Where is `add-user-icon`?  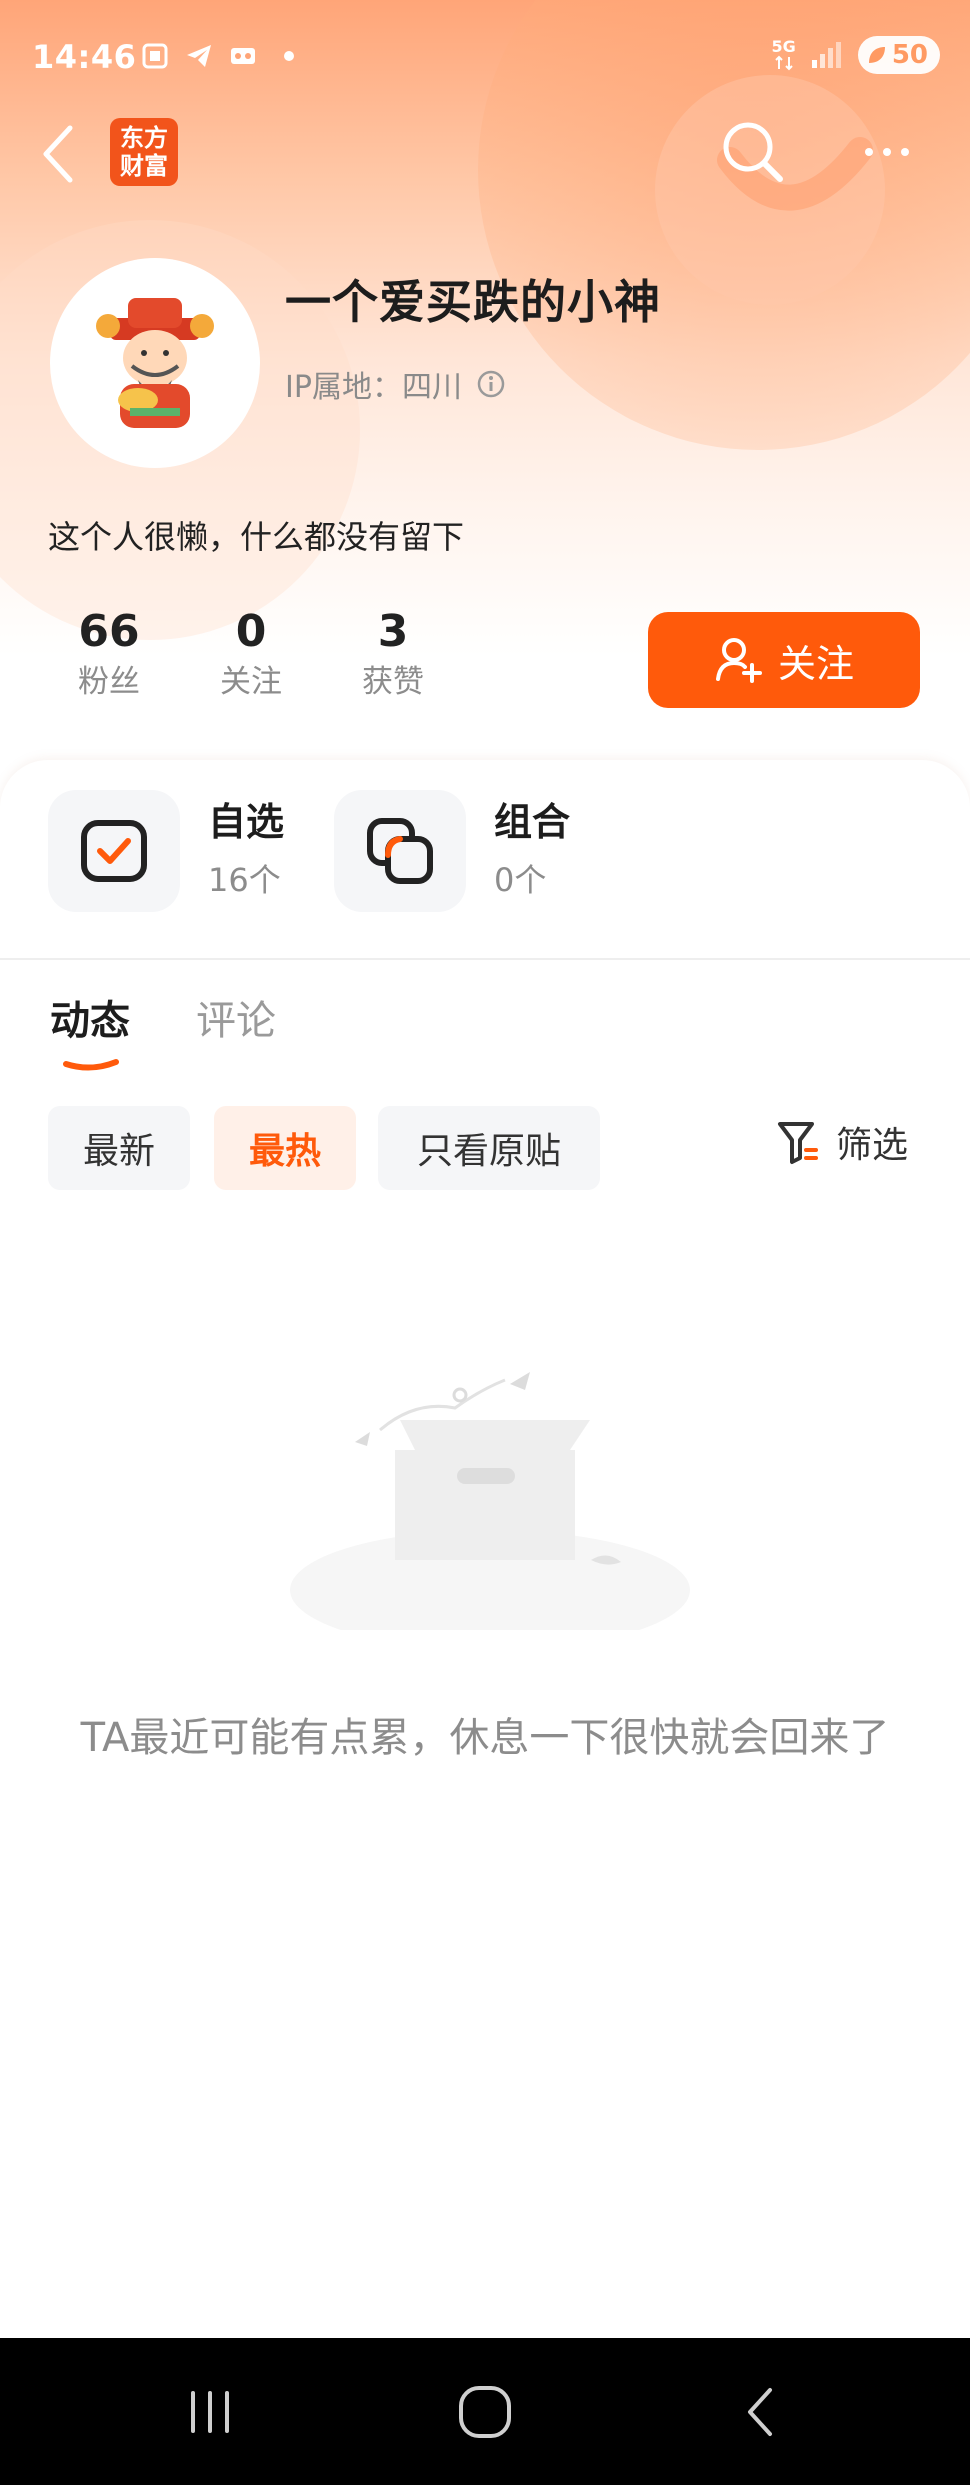 add-user-icon is located at coordinates (738, 660).